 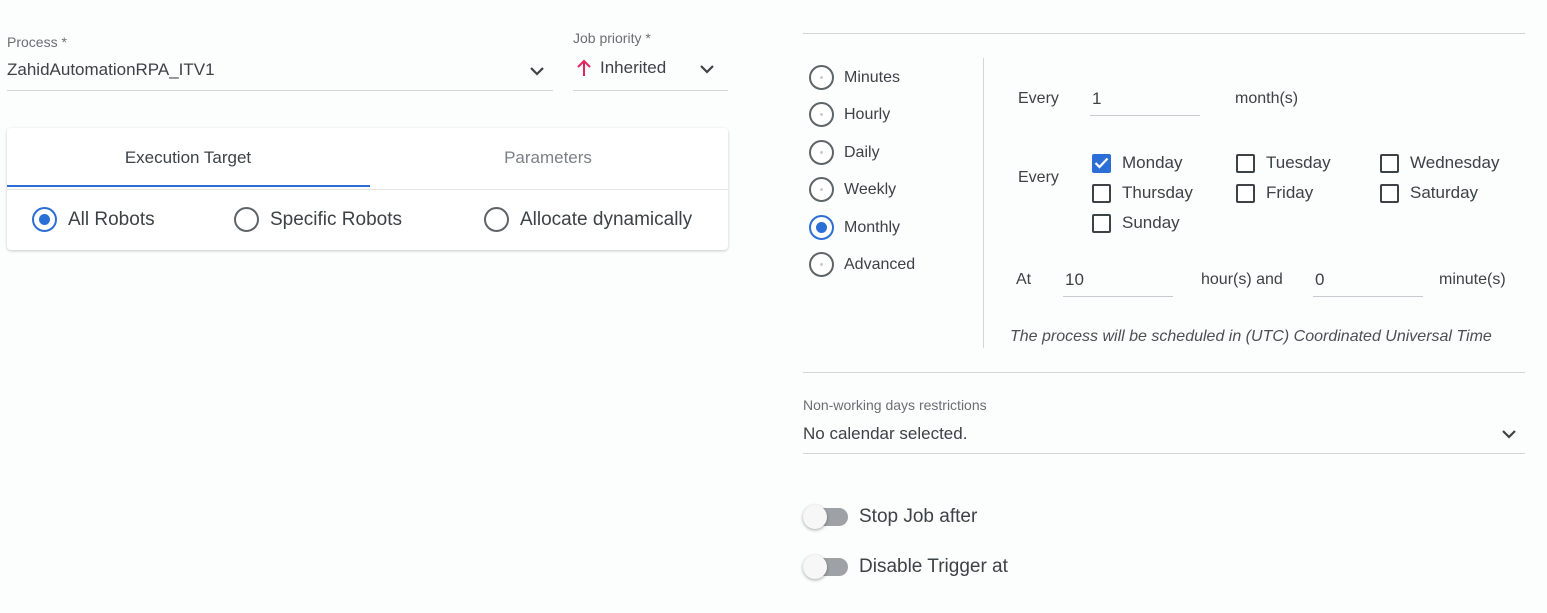 What do you see at coordinates (37, 42) in the screenshot?
I see `process-label: Process *` at bounding box center [37, 42].